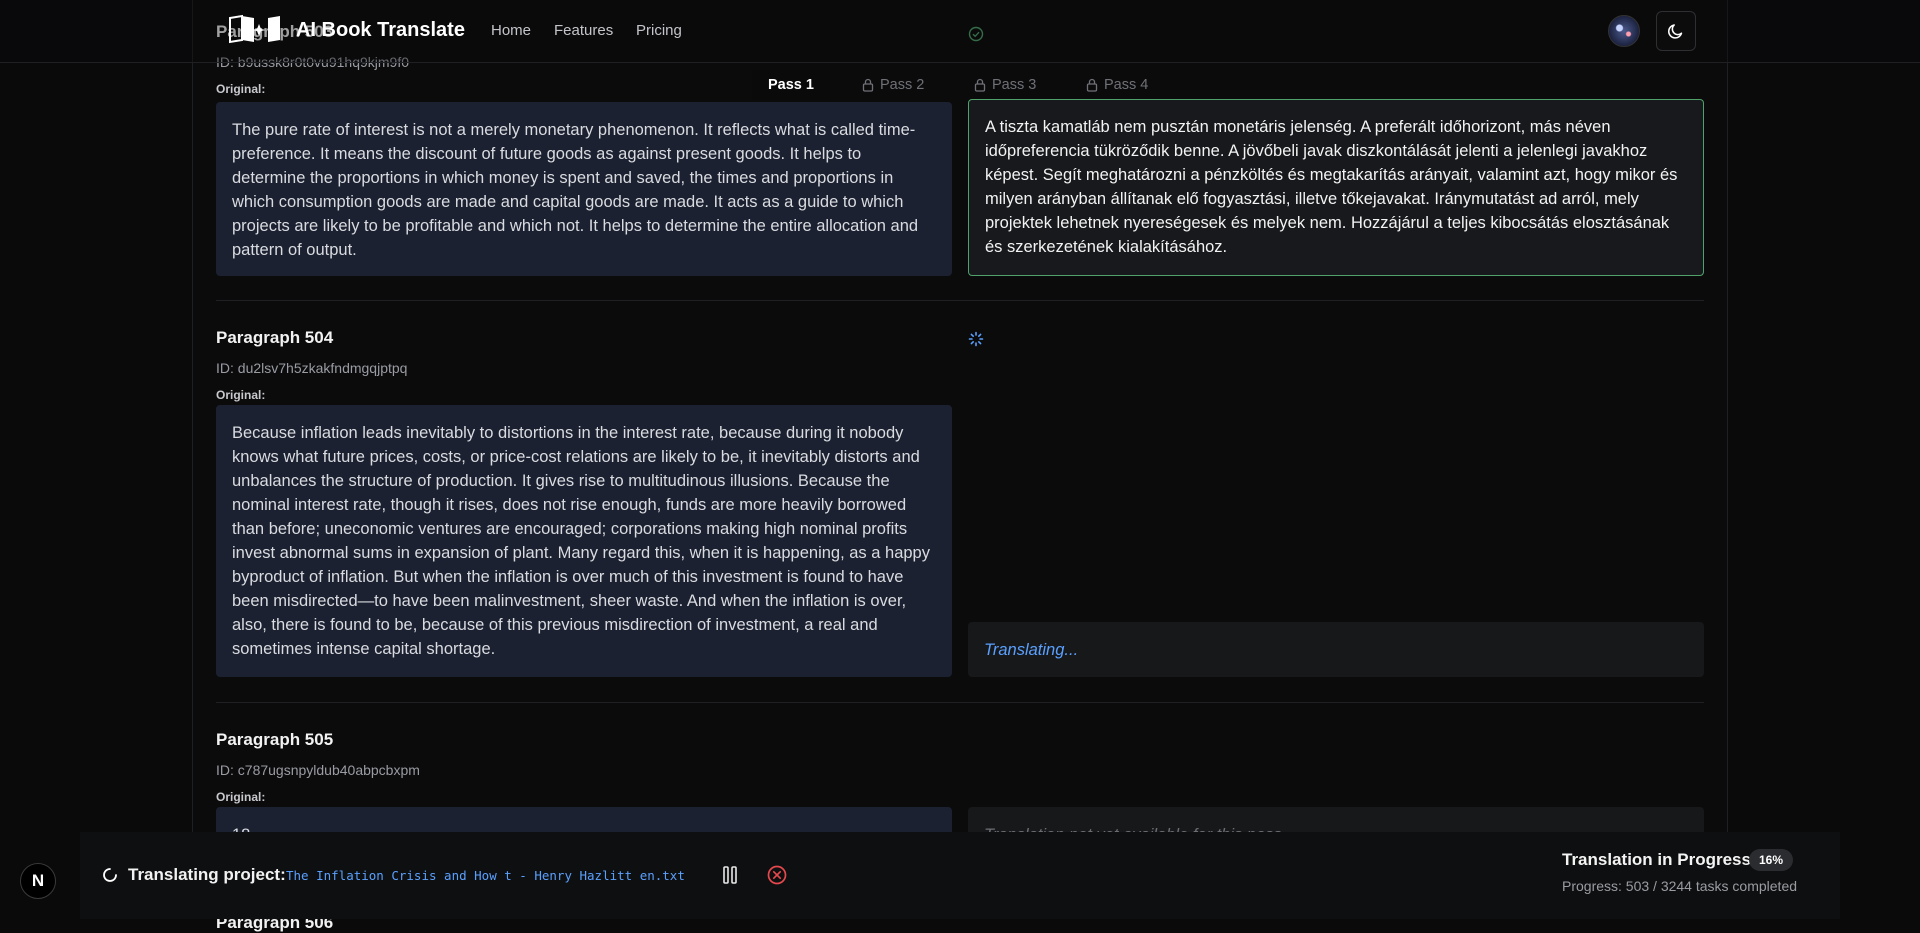 The height and width of the screenshot is (933, 1920). What do you see at coordinates (1126, 85) in the screenshot?
I see `tab-label: Pass 4` at bounding box center [1126, 85].